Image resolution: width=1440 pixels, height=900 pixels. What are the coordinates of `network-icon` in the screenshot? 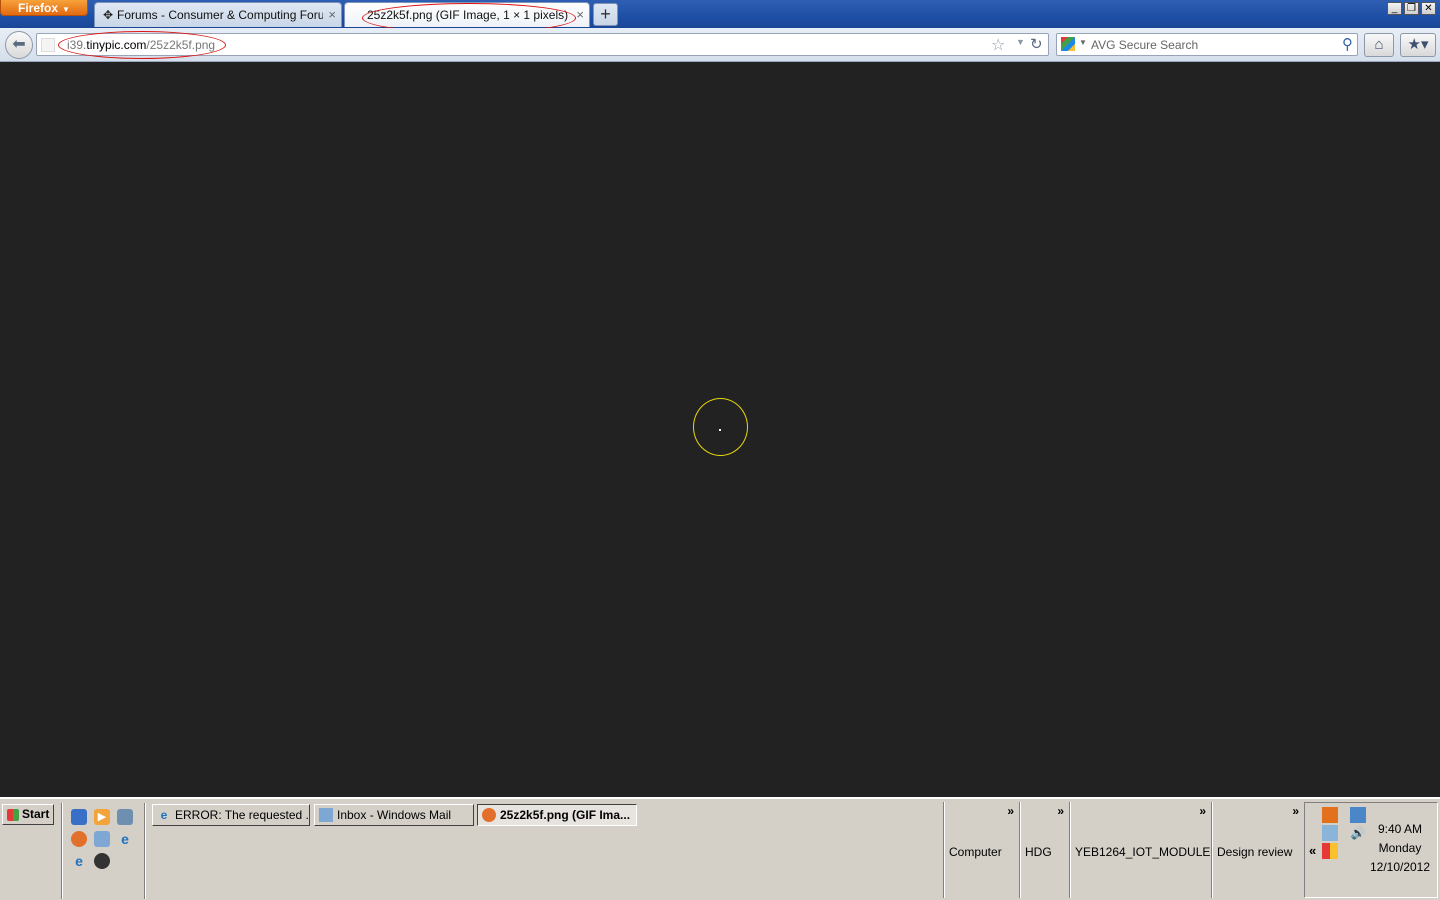 It's located at (125, 817).